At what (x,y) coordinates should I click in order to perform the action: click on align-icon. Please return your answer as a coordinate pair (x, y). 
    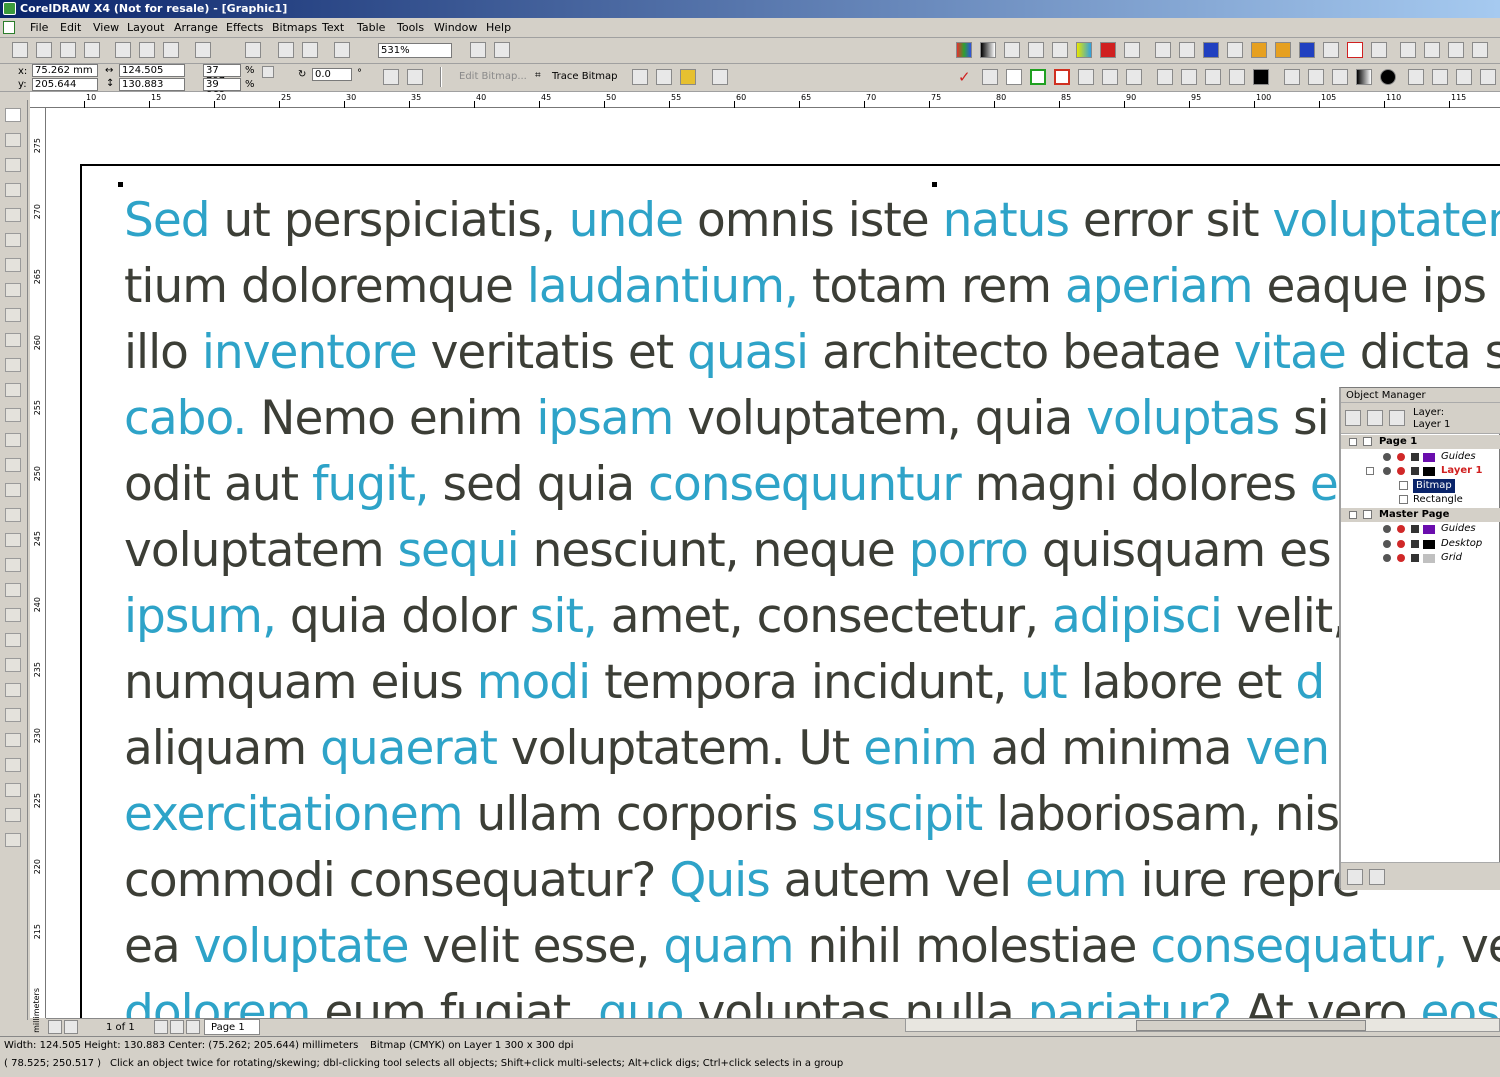
    Looking at the image, I should click on (13, 840).